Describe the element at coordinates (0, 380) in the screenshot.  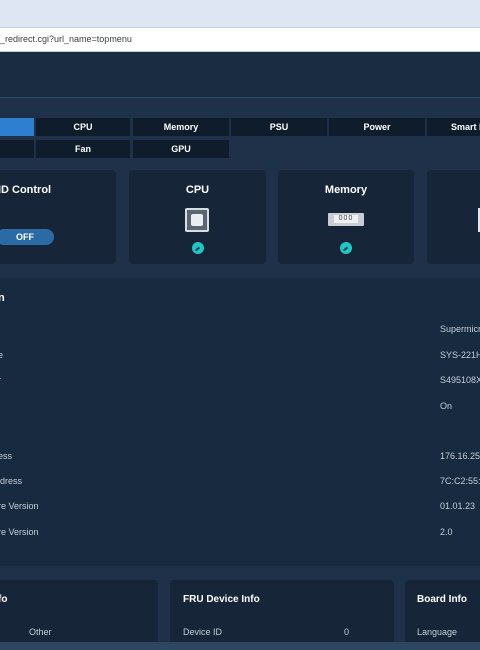
I see `info-row-label: r` at that location.